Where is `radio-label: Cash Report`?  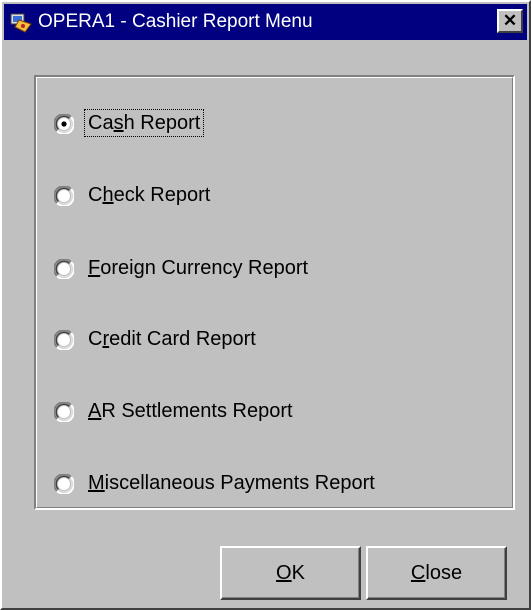 radio-label: Cash Report is located at coordinates (144, 123).